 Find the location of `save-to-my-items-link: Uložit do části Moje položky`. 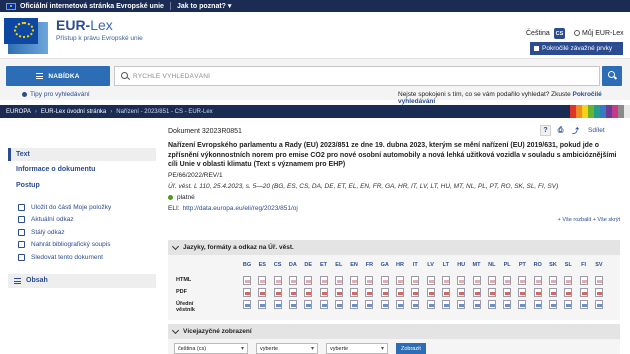

save-to-my-items-link: Uložit do části Moje položky is located at coordinates (82, 207).